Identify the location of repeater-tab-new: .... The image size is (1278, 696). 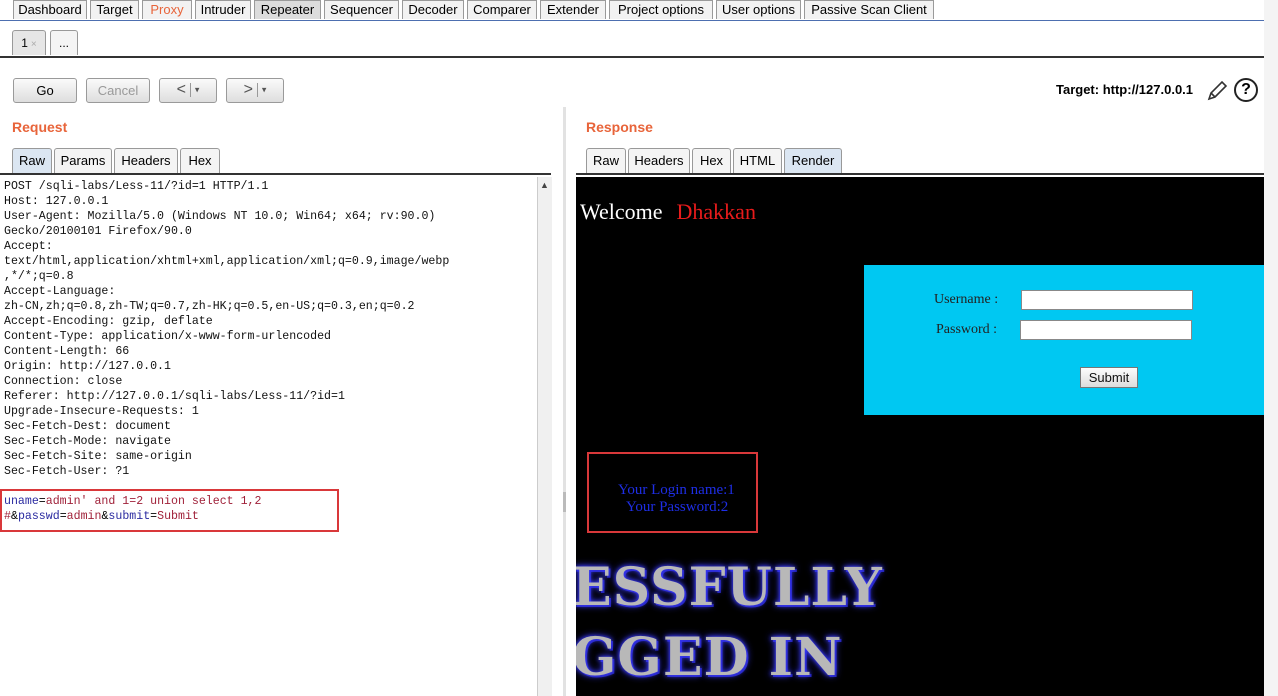
(64, 42).